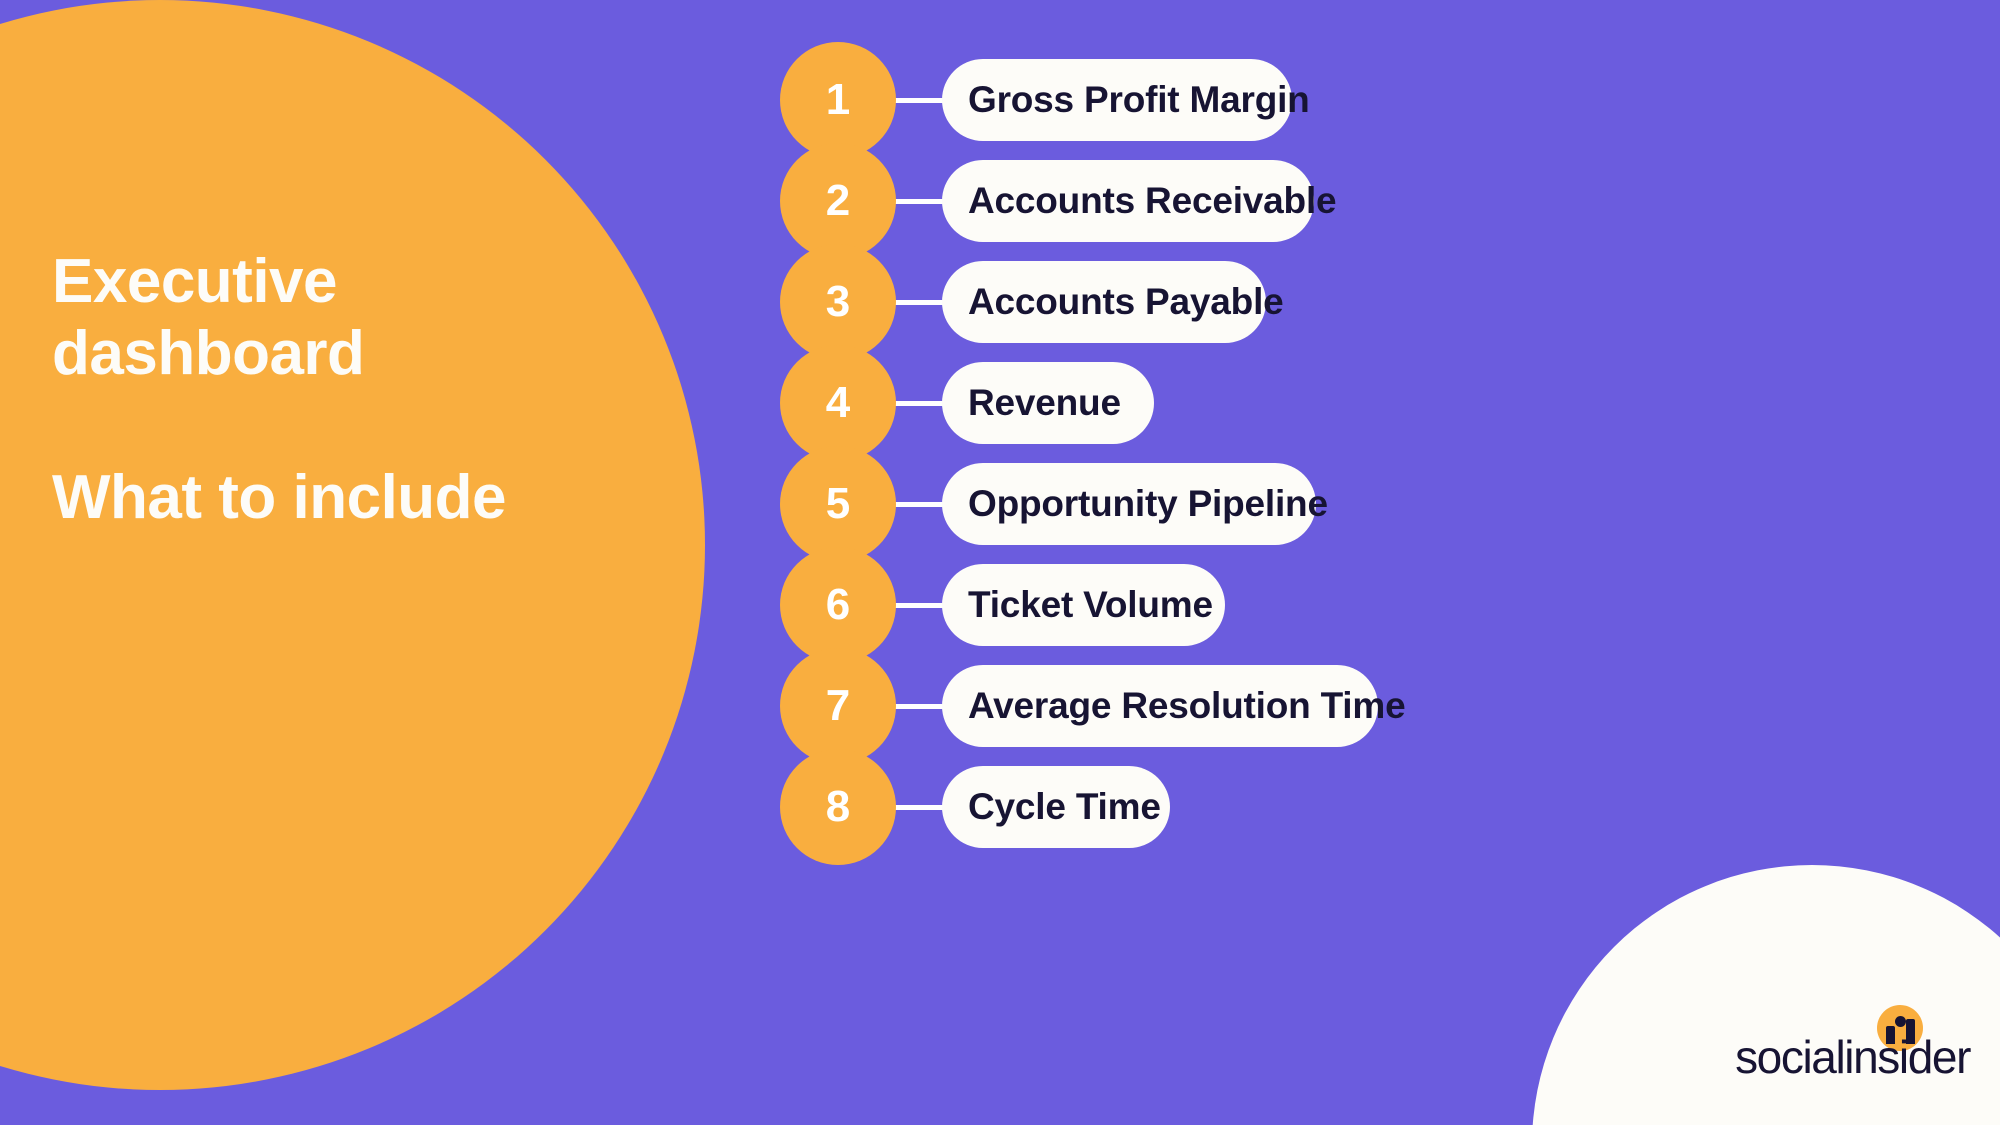 The image size is (2000, 1125). Describe the element at coordinates (208, 317) in the screenshot. I see `title-line-1: Executive dashboard` at that location.